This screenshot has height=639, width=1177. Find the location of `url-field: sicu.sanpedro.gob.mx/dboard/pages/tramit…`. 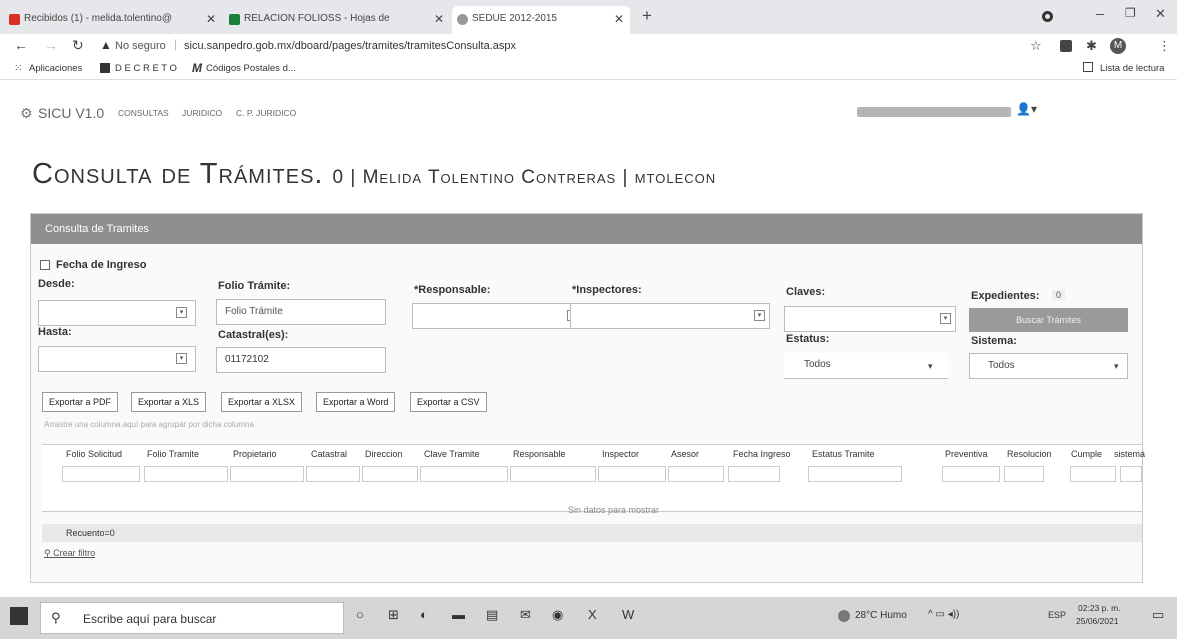

url-field: sicu.sanpedro.gob.mx/dboard/pages/tramit… is located at coordinates (350, 46).